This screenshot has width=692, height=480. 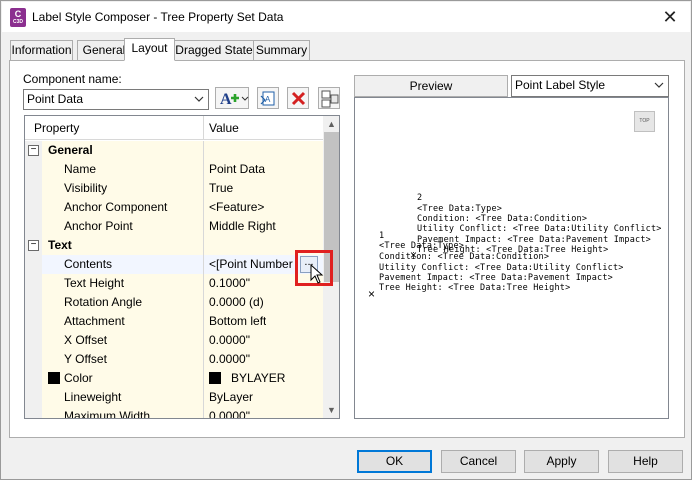 What do you see at coordinates (55, 99) in the screenshot?
I see `component-name-value: Point Data` at bounding box center [55, 99].